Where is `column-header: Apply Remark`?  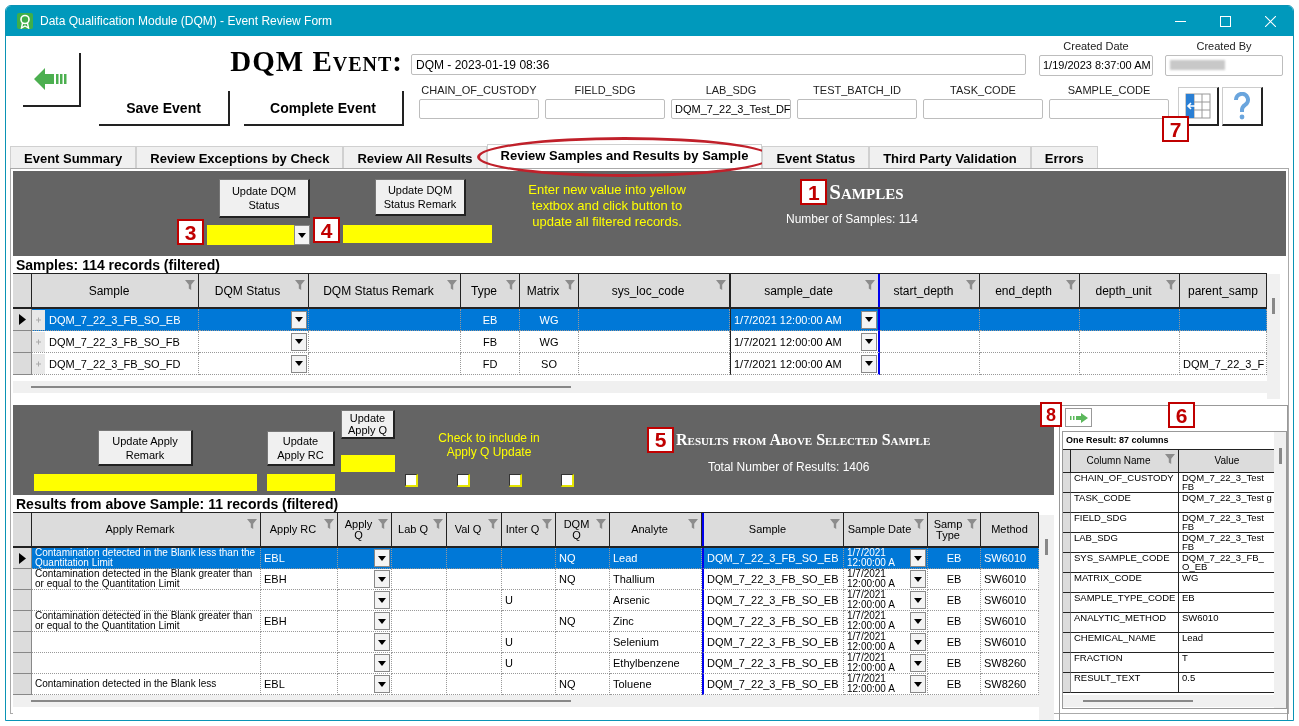 column-header: Apply Remark is located at coordinates (146, 529).